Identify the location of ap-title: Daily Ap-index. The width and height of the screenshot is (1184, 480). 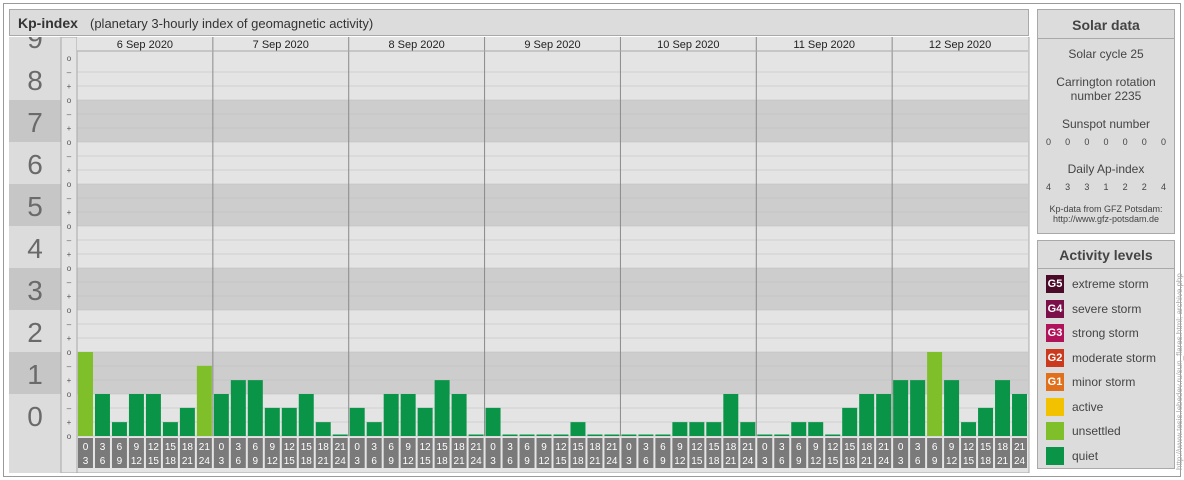
(1106, 169).